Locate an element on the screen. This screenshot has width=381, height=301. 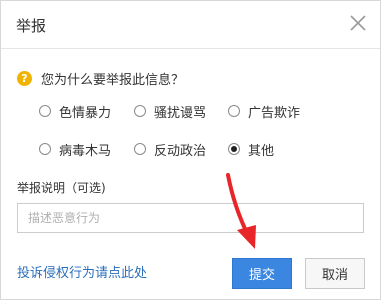
option-label: 骚扰谩骂 is located at coordinates (180, 113).